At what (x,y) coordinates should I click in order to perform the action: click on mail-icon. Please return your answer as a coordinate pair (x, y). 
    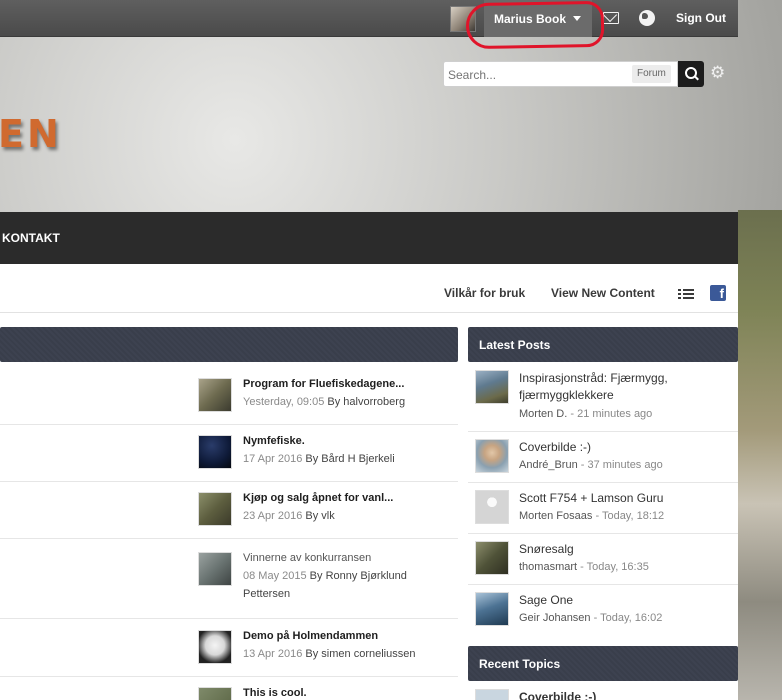
    Looking at the image, I should click on (611, 18).